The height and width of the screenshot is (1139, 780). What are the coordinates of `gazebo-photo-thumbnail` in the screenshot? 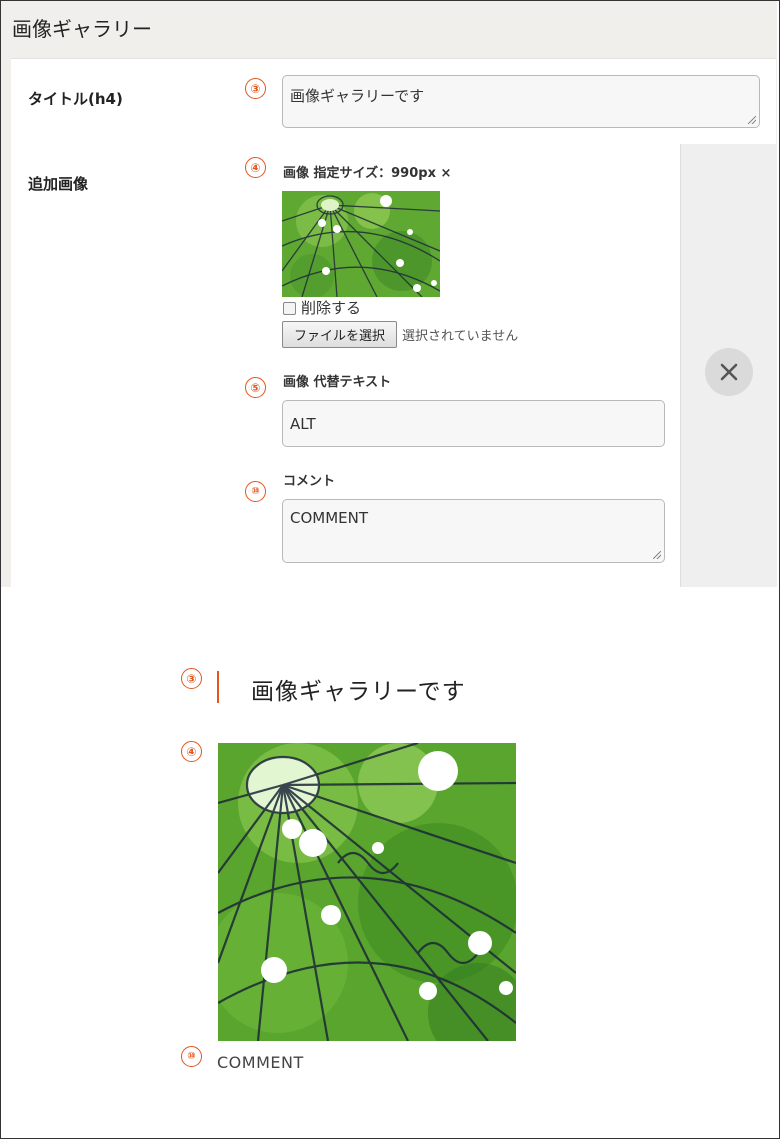 It's located at (361, 244).